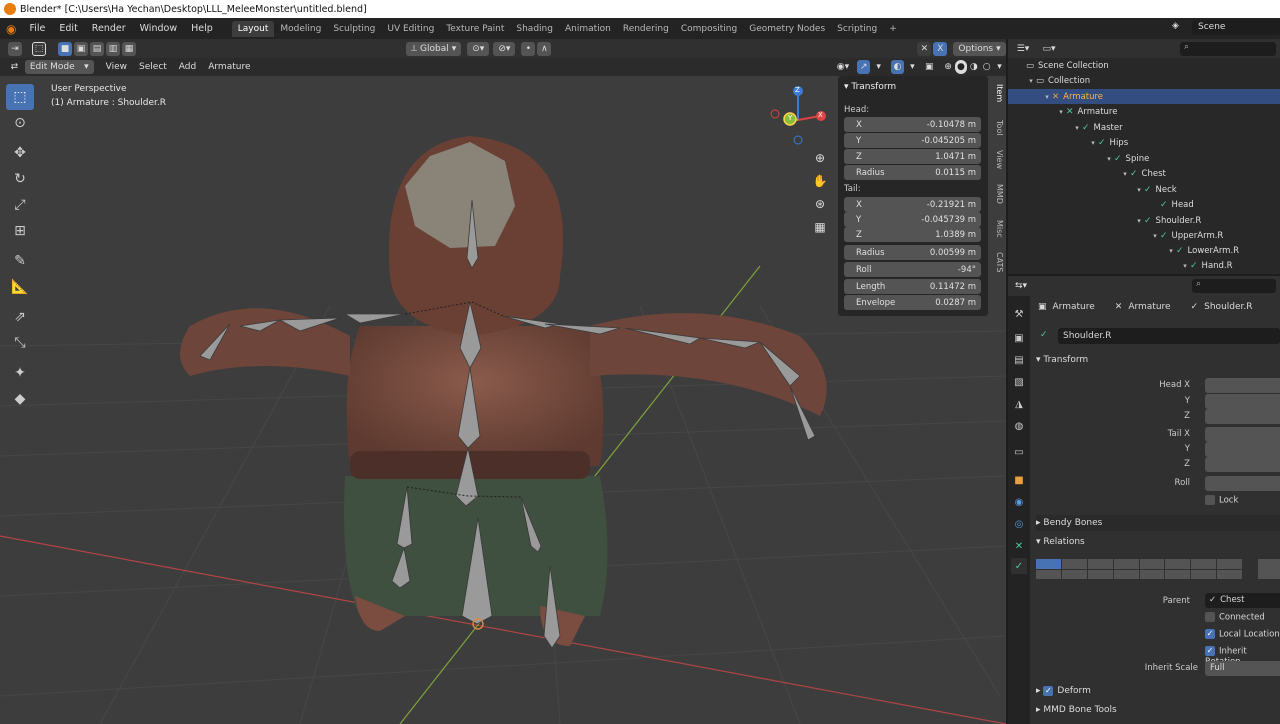 This screenshot has height=724, width=1280. Describe the element at coordinates (300, 29) in the screenshot. I see `tab-modeling: Modeling` at that location.